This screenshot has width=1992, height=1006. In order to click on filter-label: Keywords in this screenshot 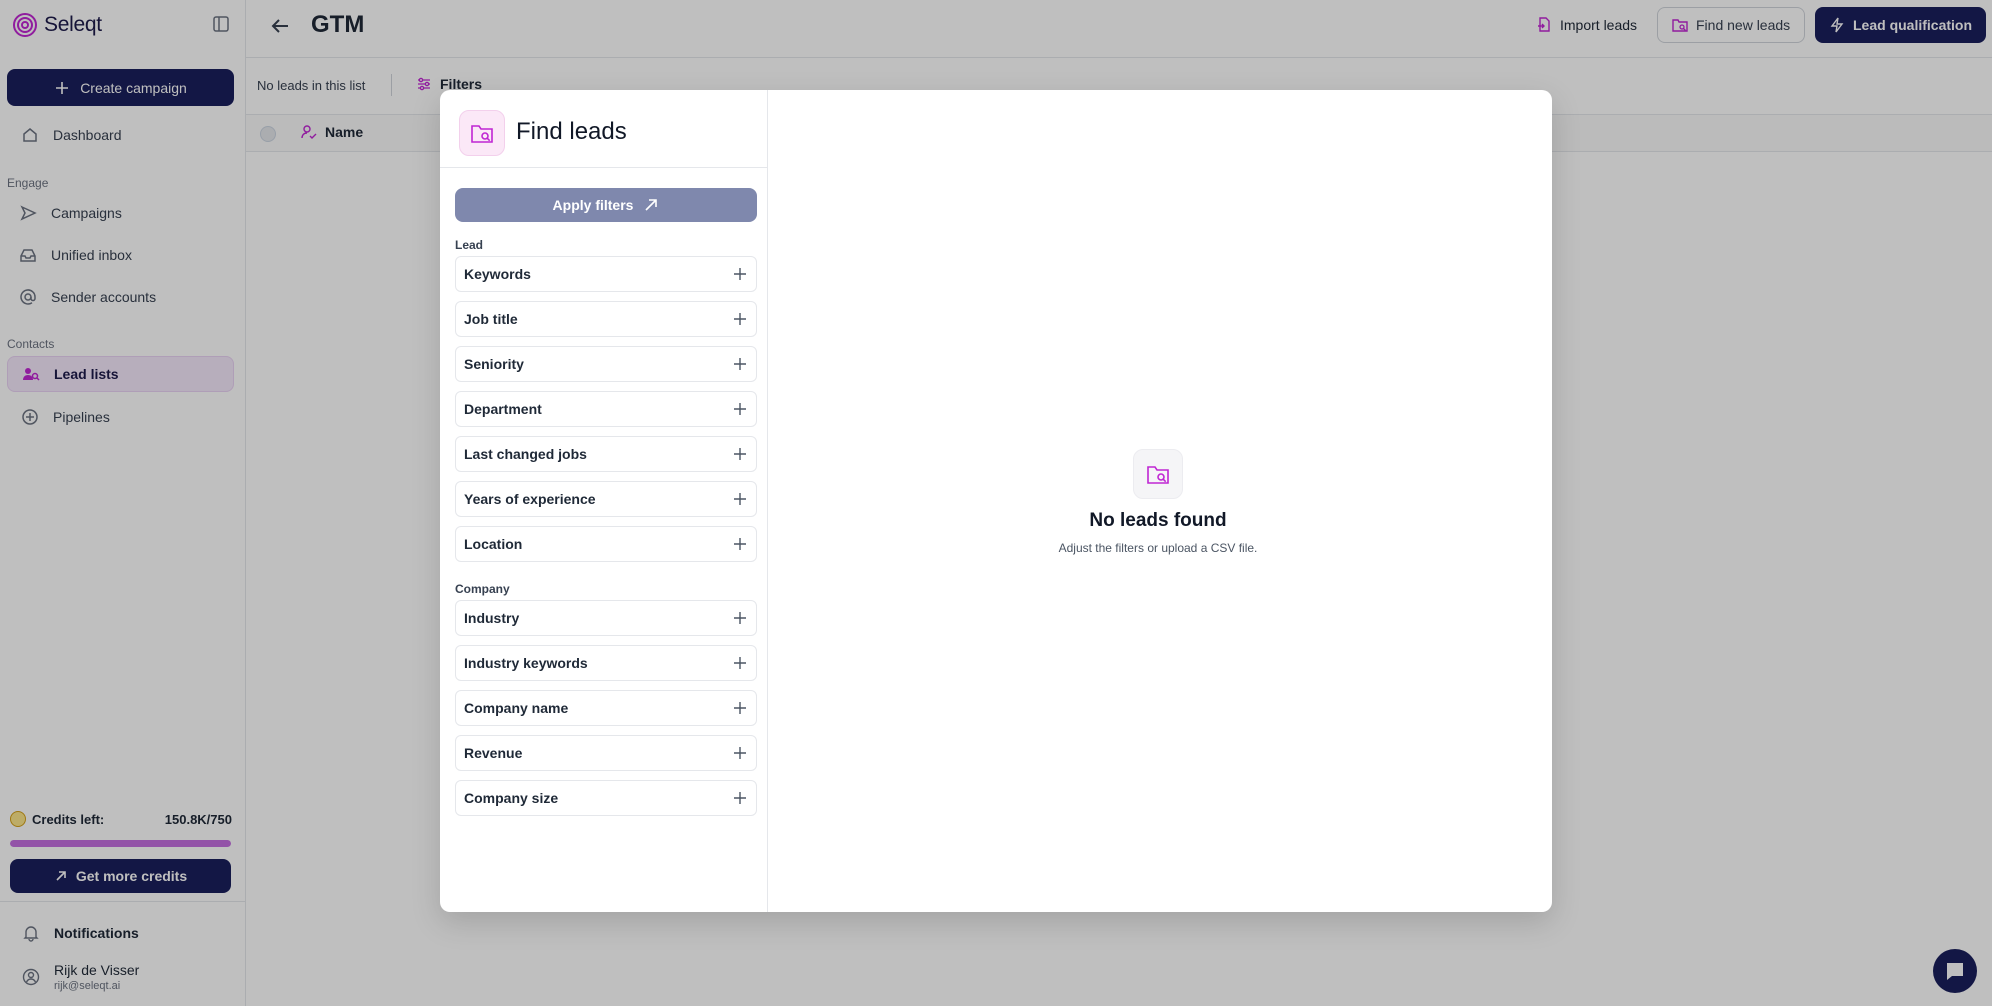, I will do `click(497, 274)`.